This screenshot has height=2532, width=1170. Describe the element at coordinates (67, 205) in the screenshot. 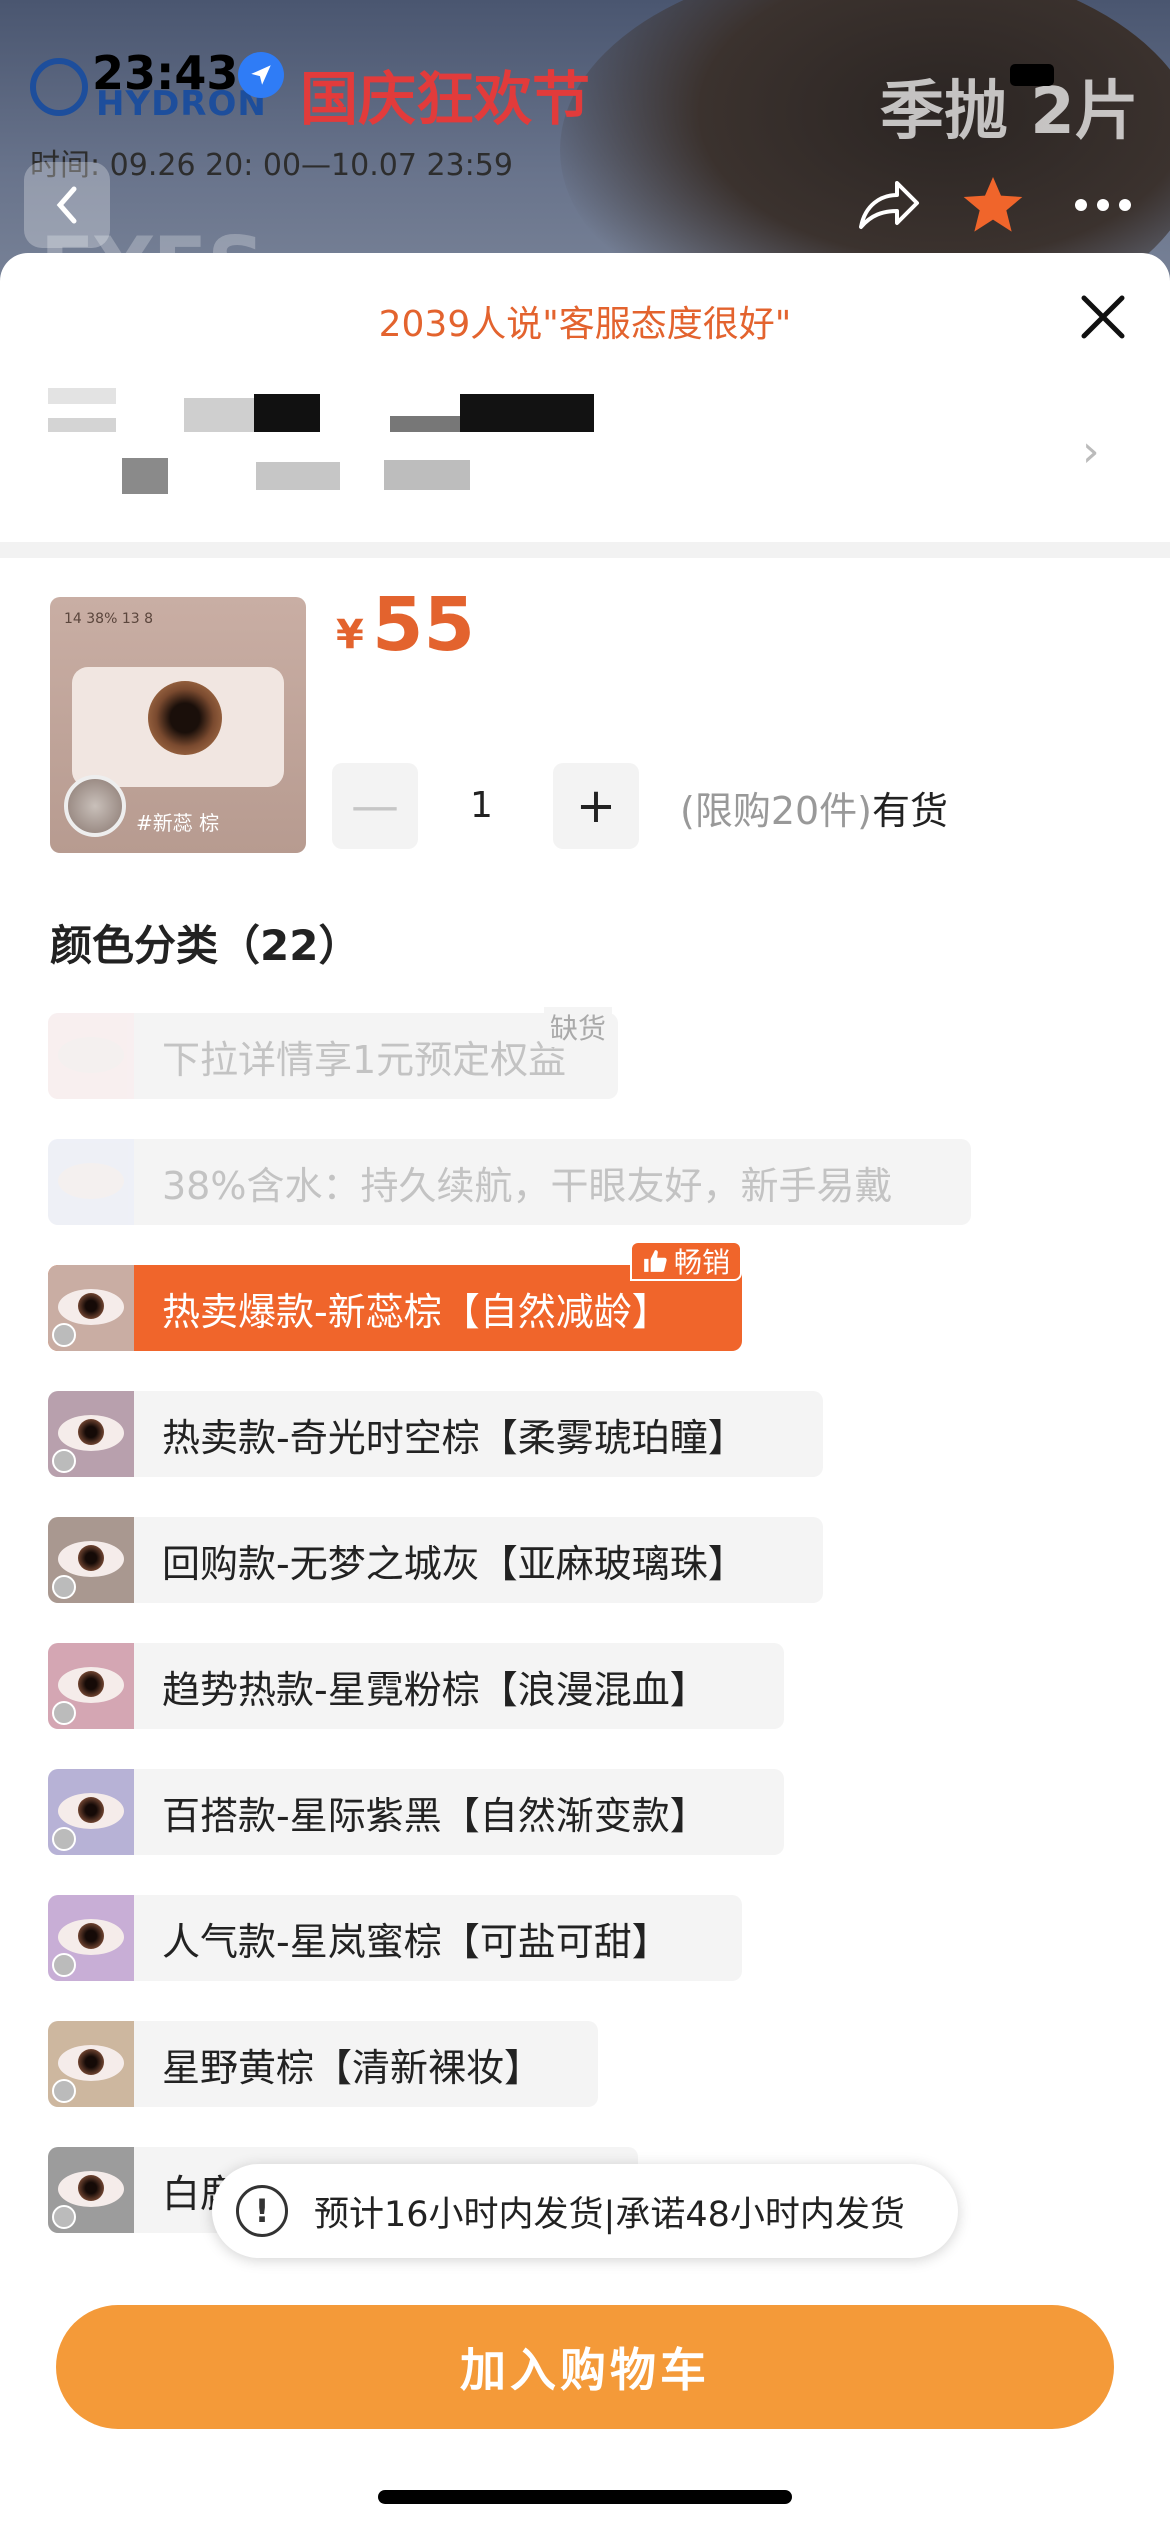

I see `back-button` at that location.